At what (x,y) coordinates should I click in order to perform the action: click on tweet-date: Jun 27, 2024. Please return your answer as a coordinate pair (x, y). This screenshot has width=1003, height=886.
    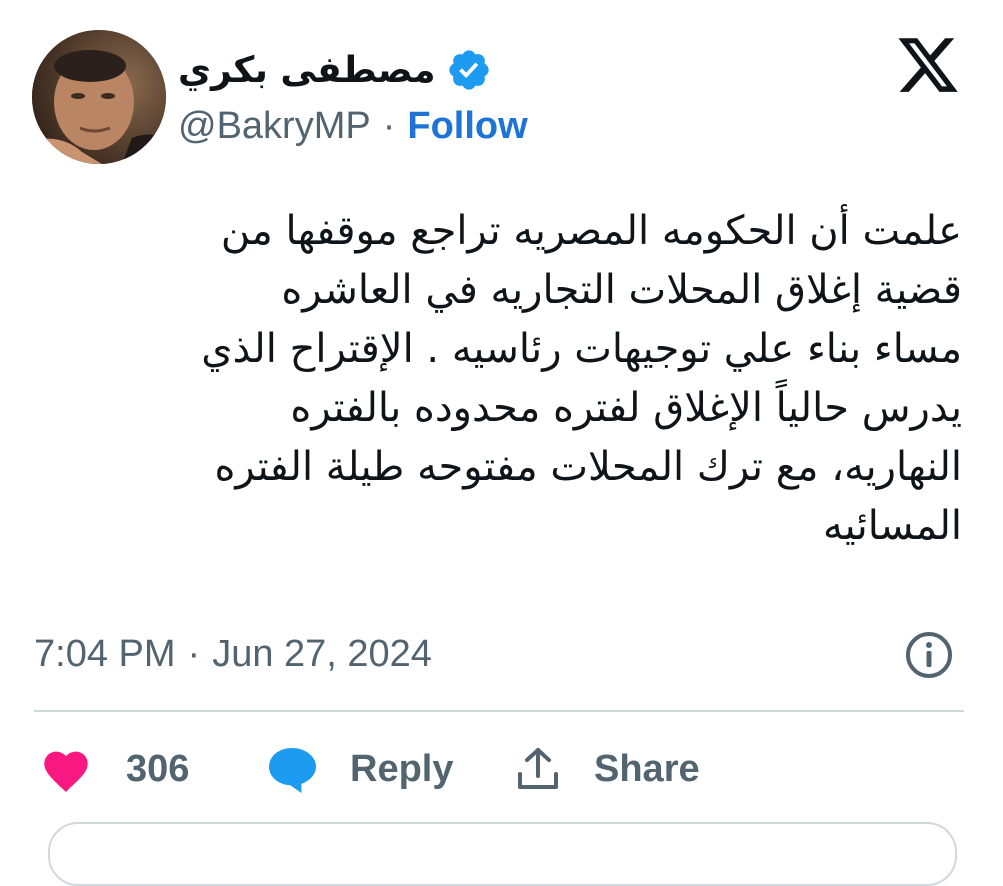
    Looking at the image, I should click on (322, 653).